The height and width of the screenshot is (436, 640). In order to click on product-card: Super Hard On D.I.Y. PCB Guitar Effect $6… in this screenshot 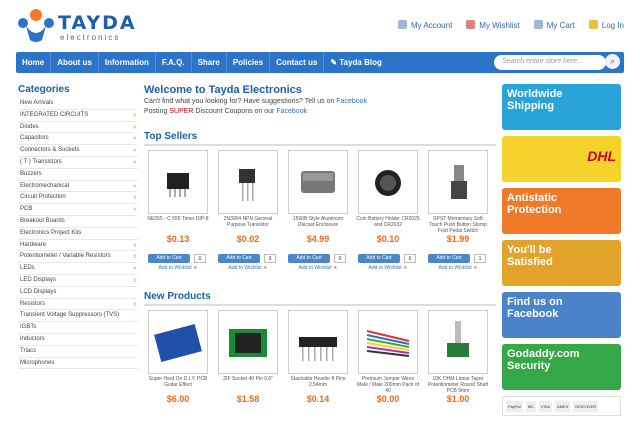, I will do `click(178, 373)`.